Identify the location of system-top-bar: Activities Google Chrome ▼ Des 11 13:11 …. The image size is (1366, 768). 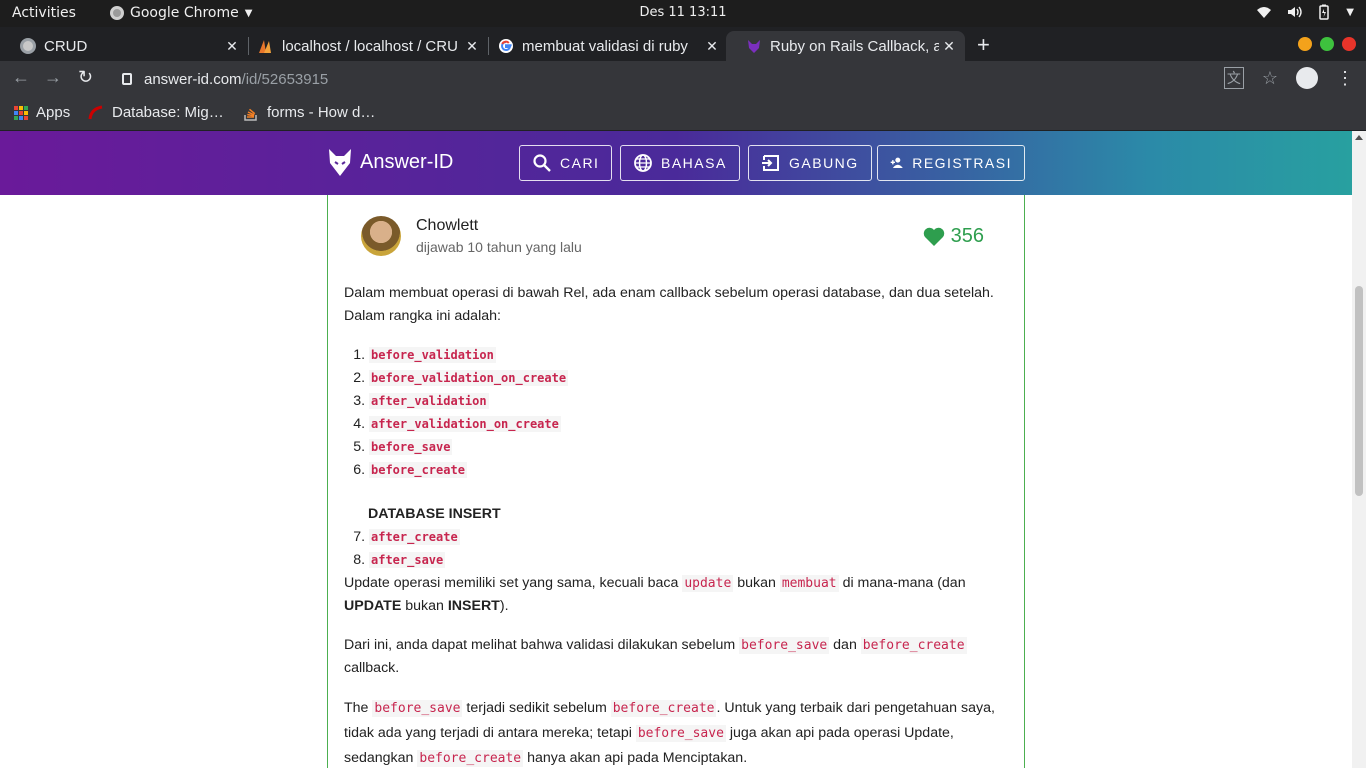
(683, 13).